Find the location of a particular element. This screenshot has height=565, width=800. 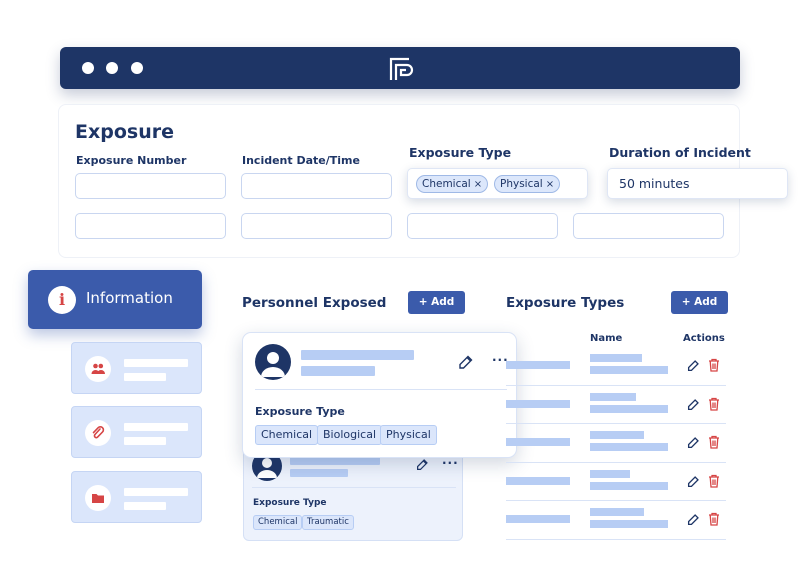

duration-label: Duration of Incident is located at coordinates (680, 152).